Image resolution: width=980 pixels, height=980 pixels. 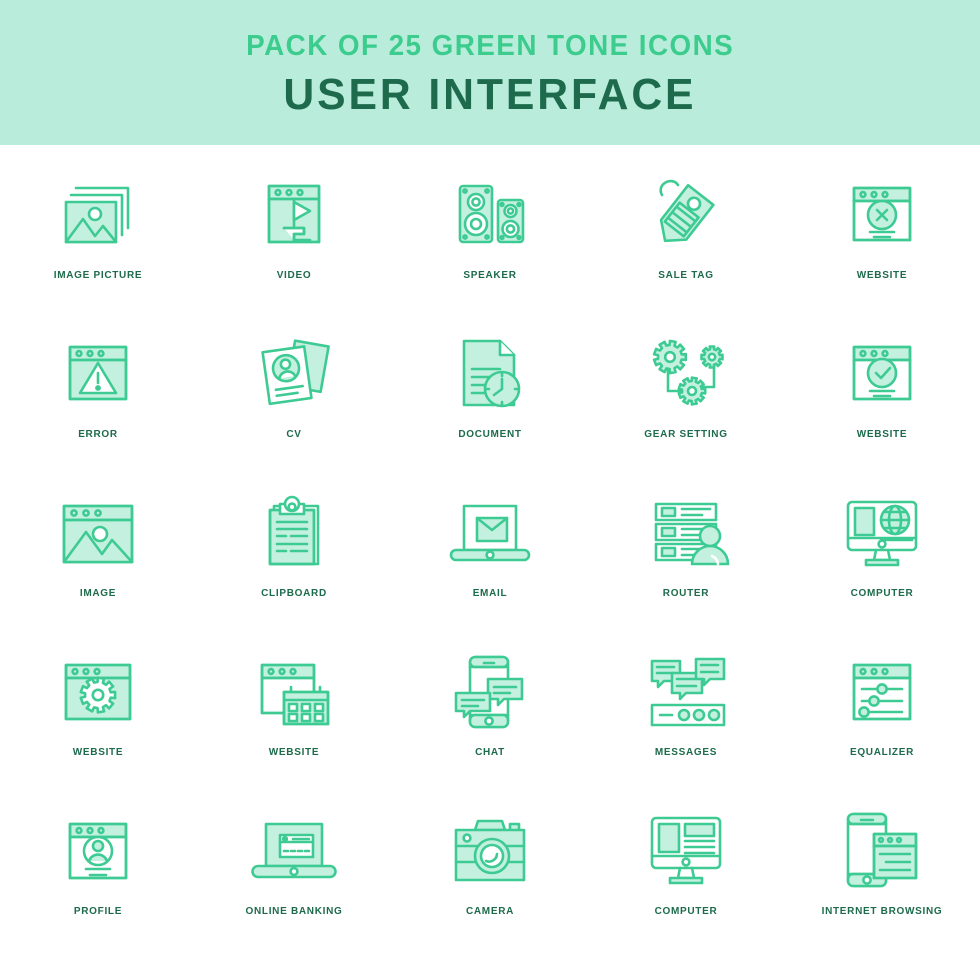 What do you see at coordinates (98, 434) in the screenshot?
I see `icon-label: ERROR` at bounding box center [98, 434].